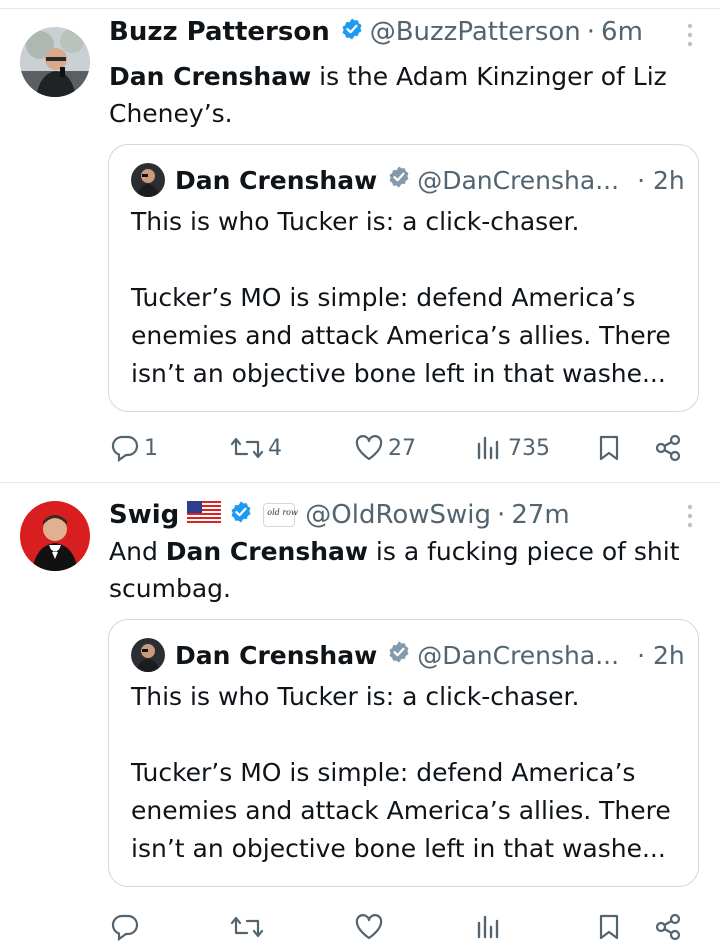 The width and height of the screenshot is (720, 947). Describe the element at coordinates (622, 32) in the screenshot. I see `timestamp: 6m` at that location.